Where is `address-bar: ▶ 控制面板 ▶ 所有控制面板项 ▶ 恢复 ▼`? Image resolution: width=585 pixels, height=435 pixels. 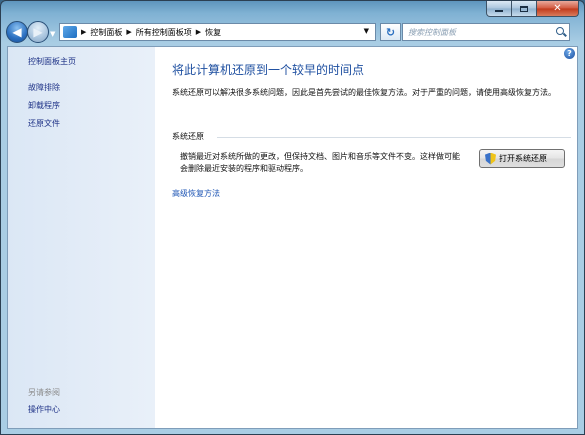
address-bar: ▶ 控制面板 ▶ 所有控制面板项 ▶ 恢复 ▼ is located at coordinates (217, 32).